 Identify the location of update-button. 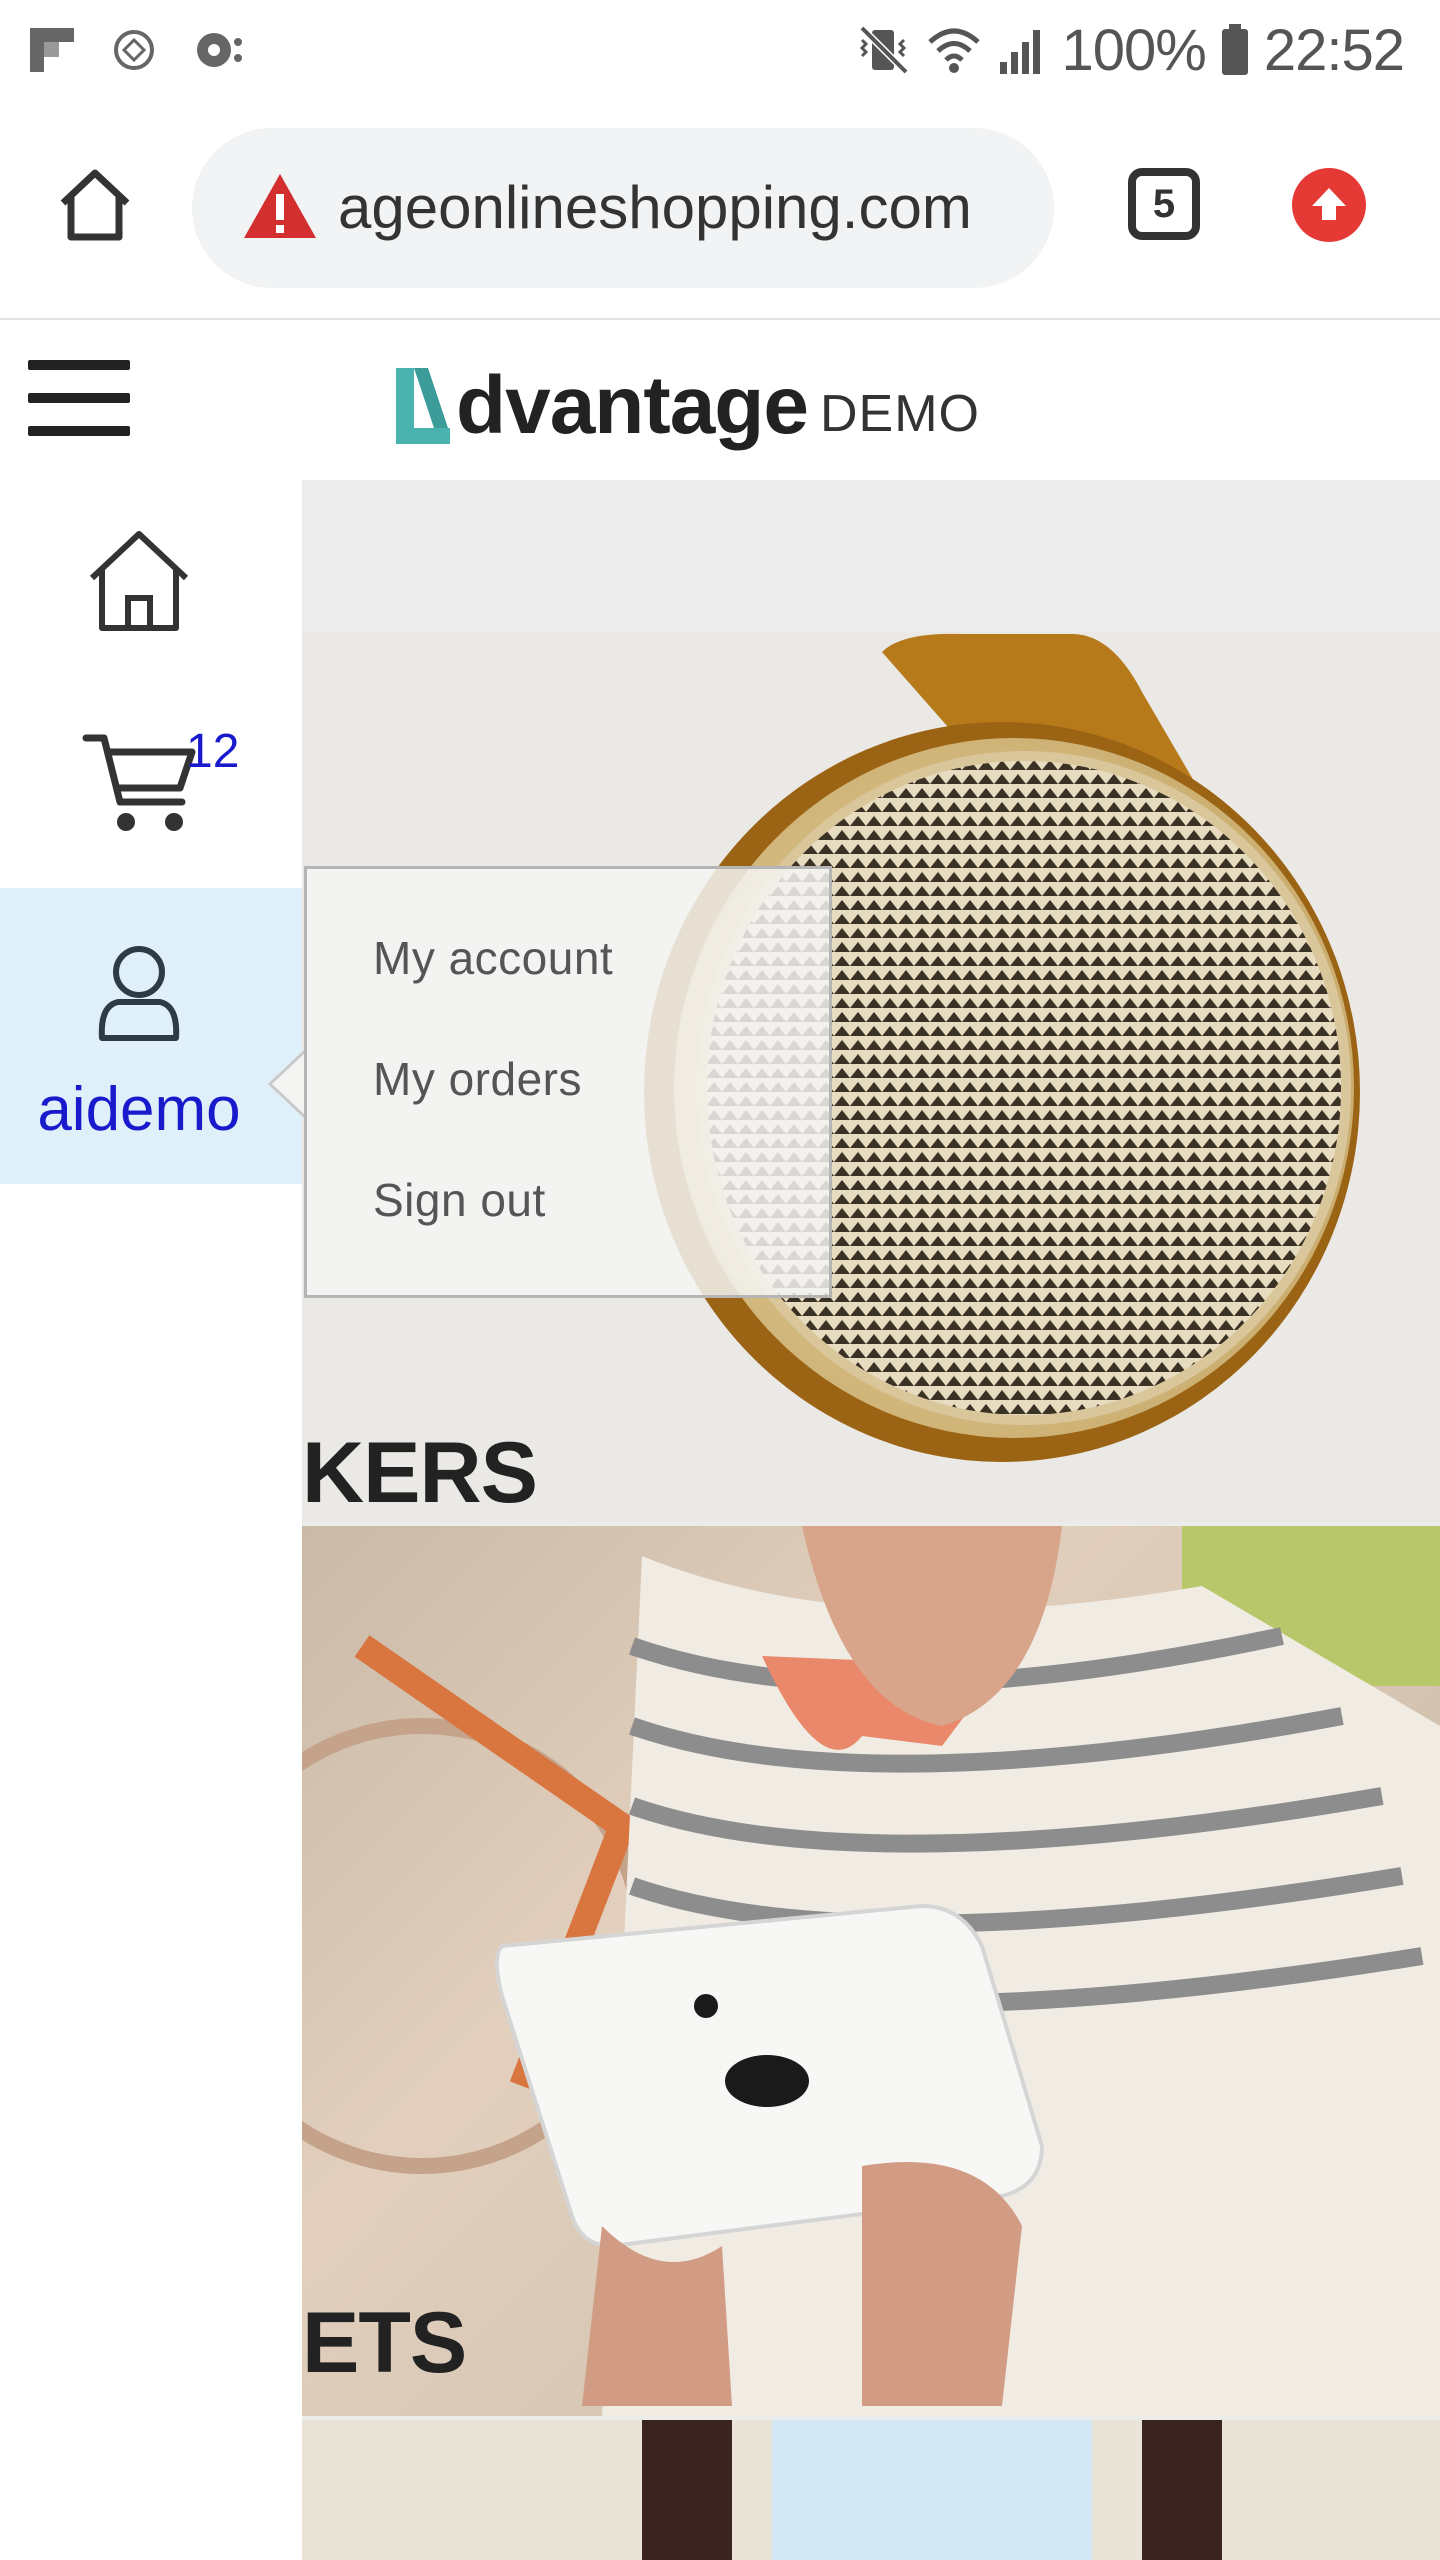
(1329, 205).